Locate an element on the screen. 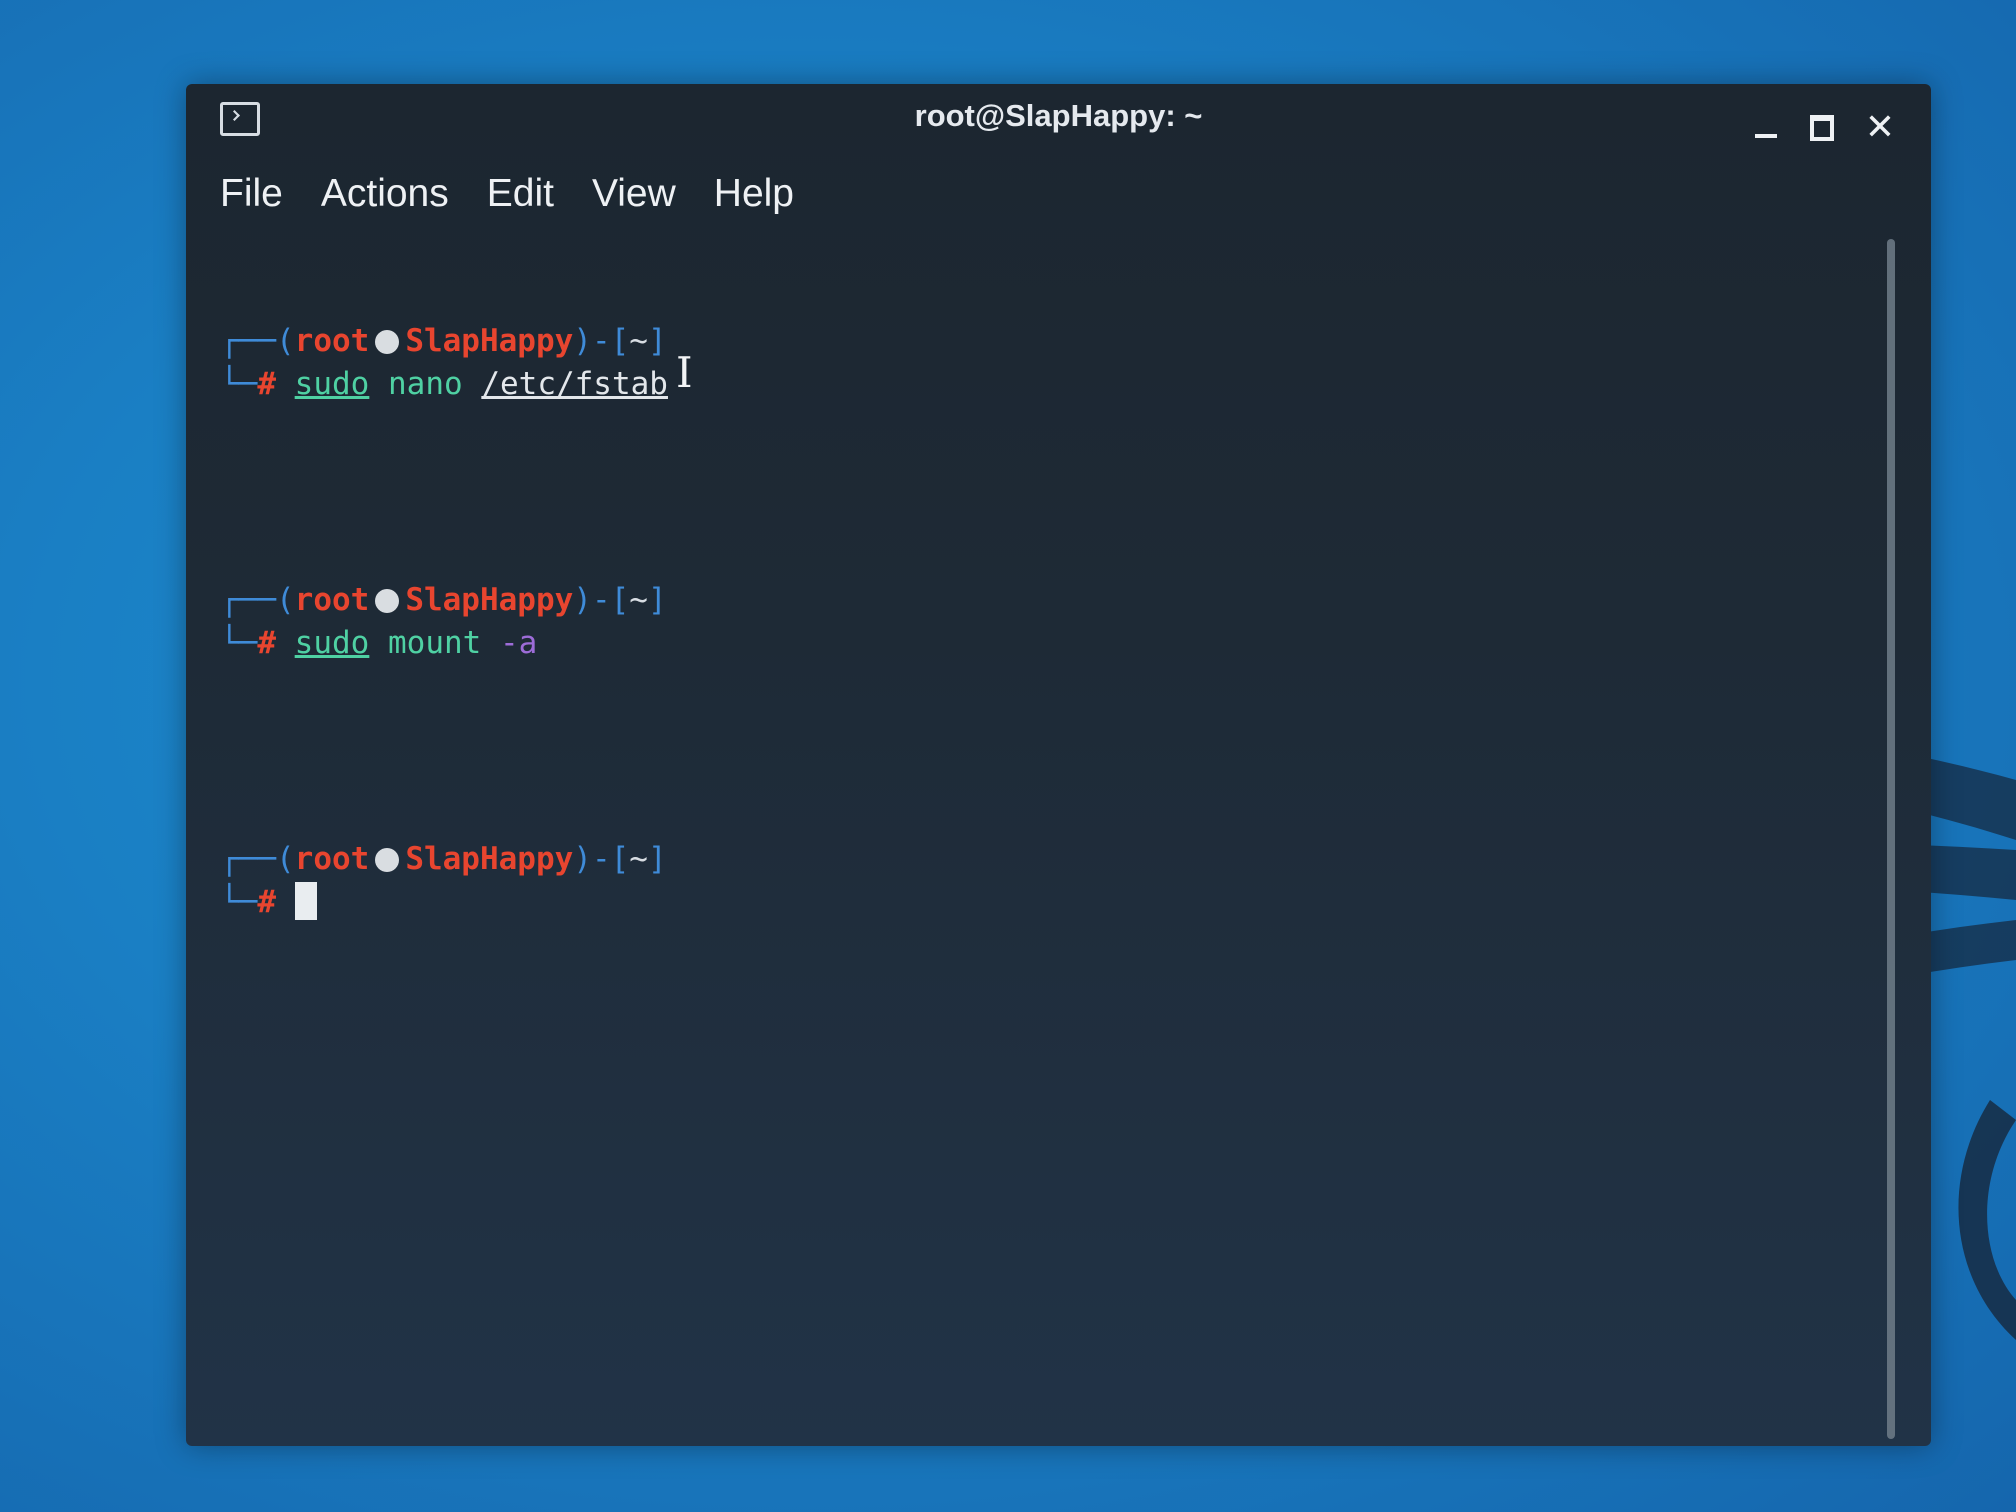  maximize-icon is located at coordinates (1822, 128).